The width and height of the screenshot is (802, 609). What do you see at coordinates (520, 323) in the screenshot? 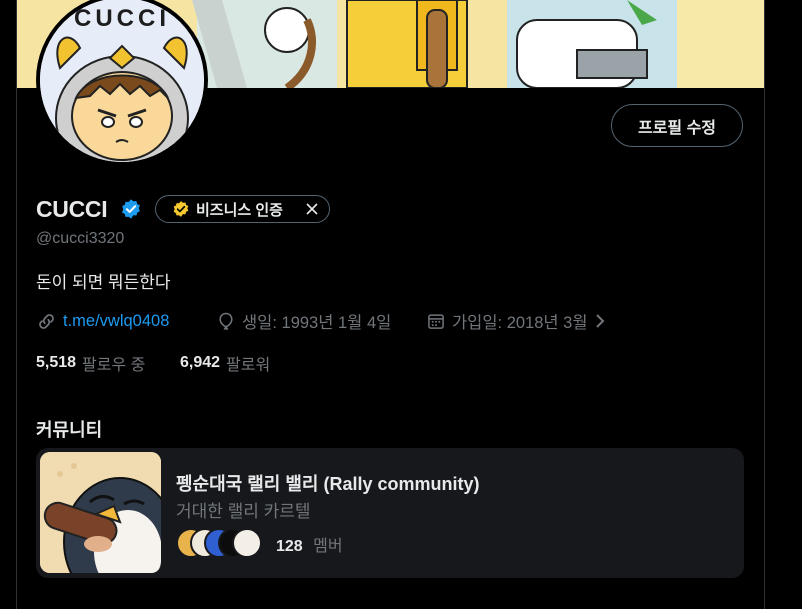
I see `joined-text: 가입일: 2018년 3월` at bounding box center [520, 323].